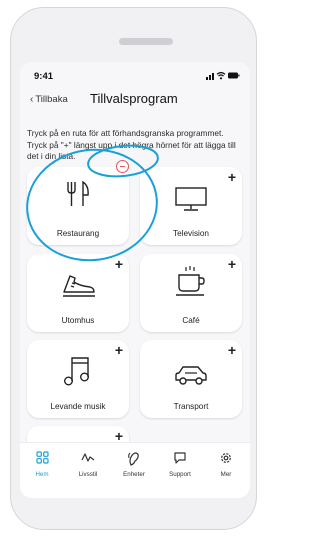 The image size is (320, 537). I want to click on signal-icon, so click(210, 76).